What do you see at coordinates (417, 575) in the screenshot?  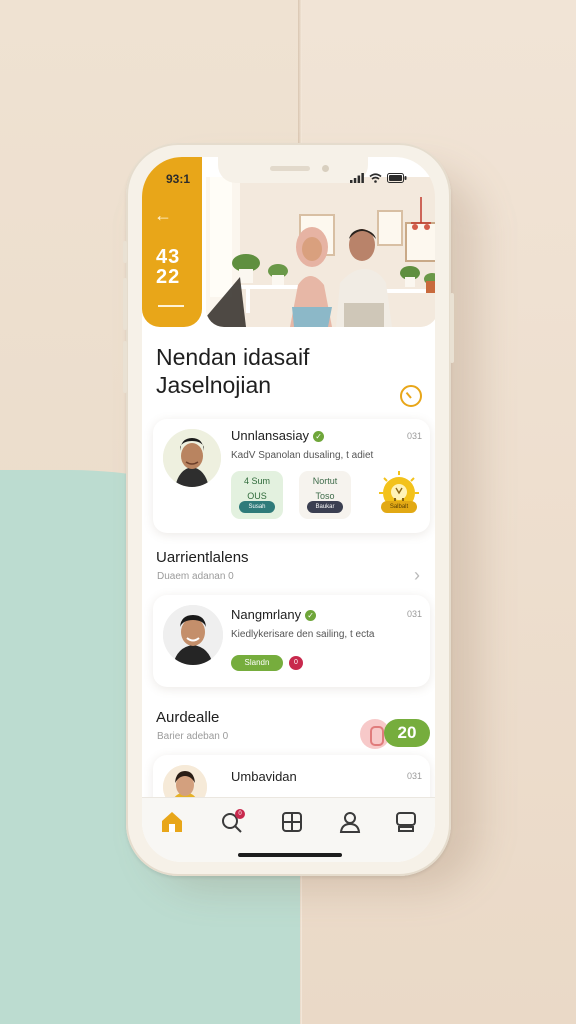 I see `chevron-right-icon: ›` at bounding box center [417, 575].